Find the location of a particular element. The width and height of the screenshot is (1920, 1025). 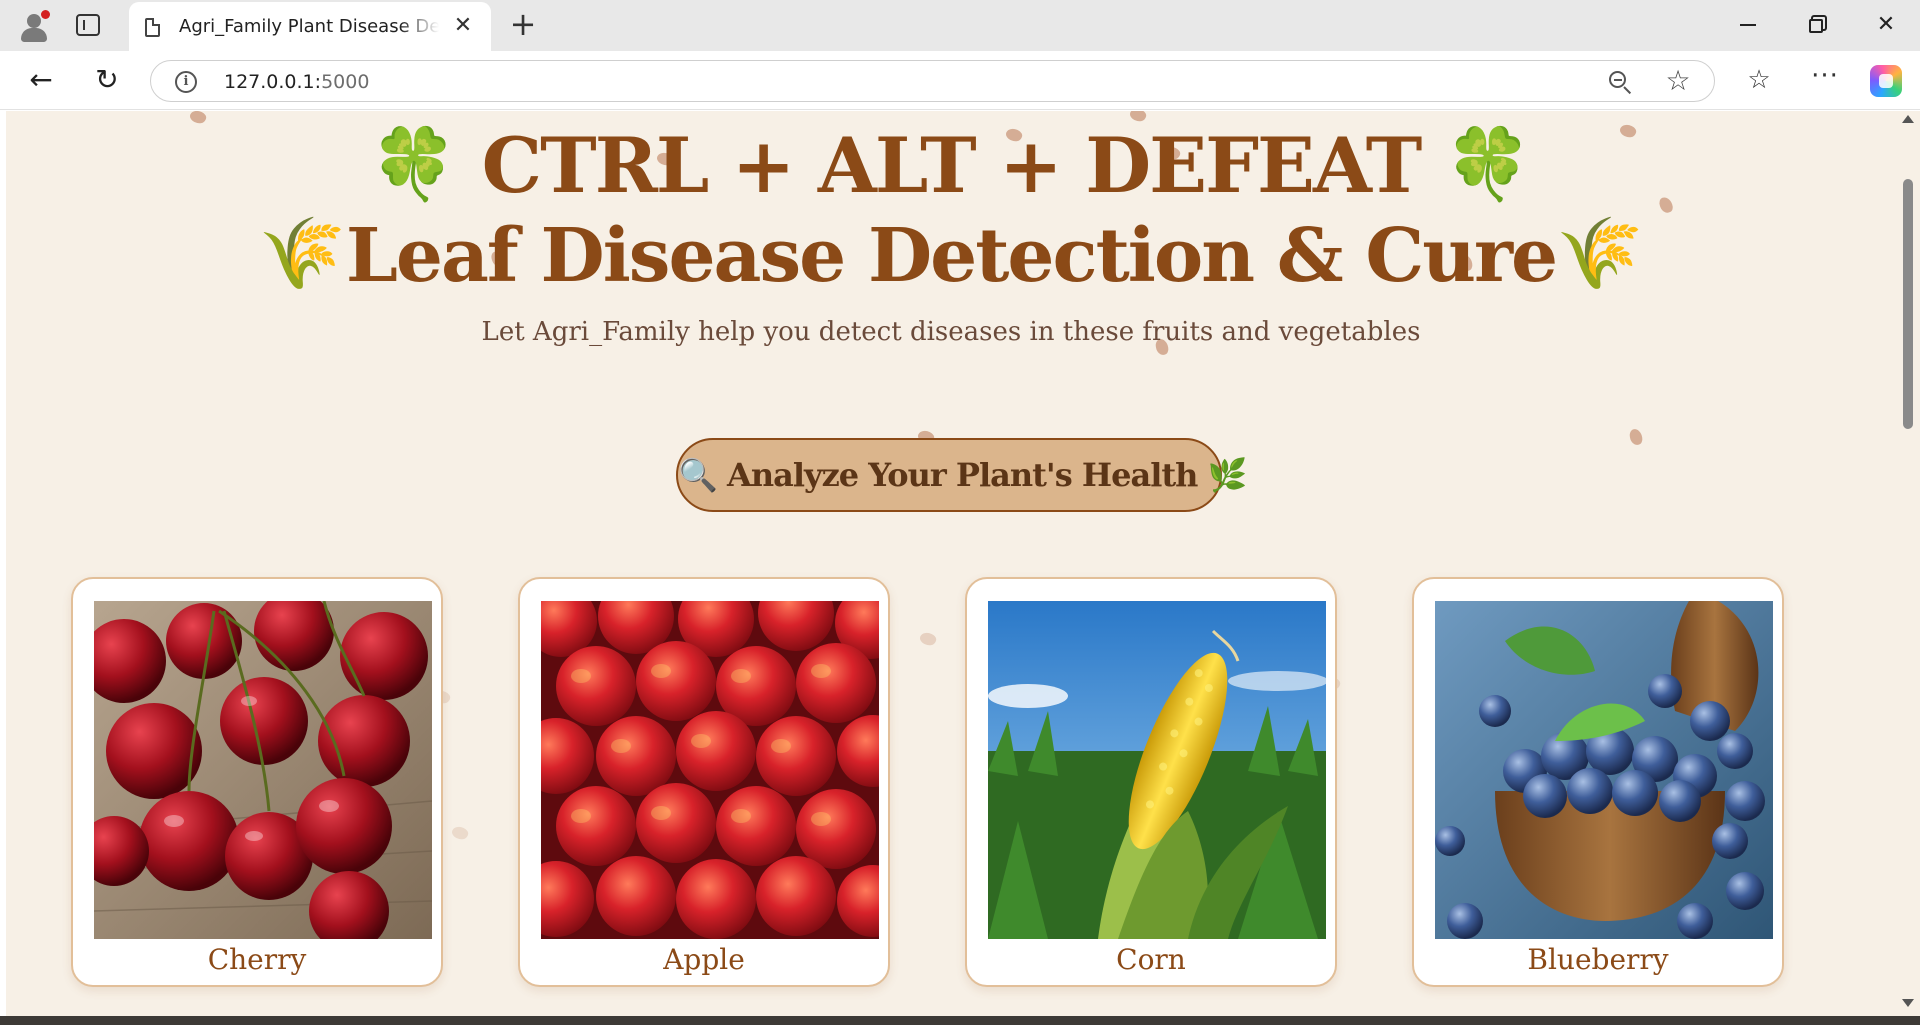

blueberry-image is located at coordinates (1604, 770).